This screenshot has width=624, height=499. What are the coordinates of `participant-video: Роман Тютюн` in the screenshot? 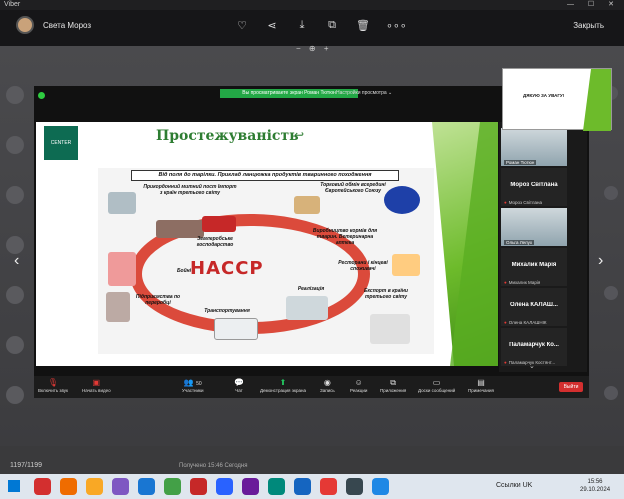 It's located at (534, 147).